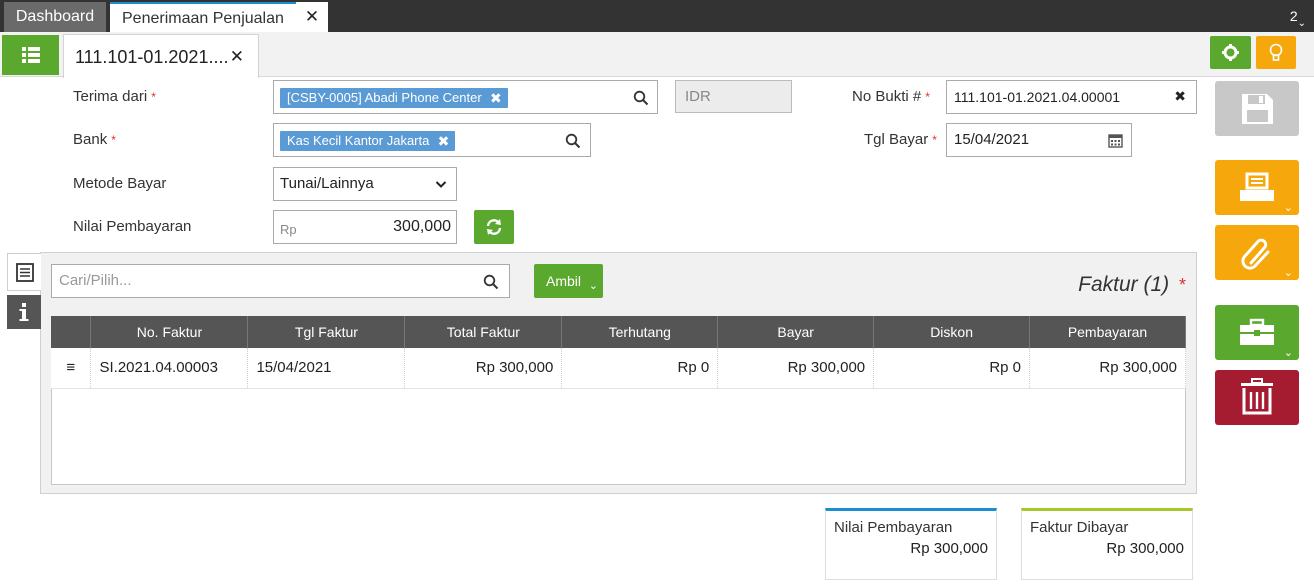 The width and height of the screenshot is (1314, 587). I want to click on ambil-label: Ambil, so click(564, 281).